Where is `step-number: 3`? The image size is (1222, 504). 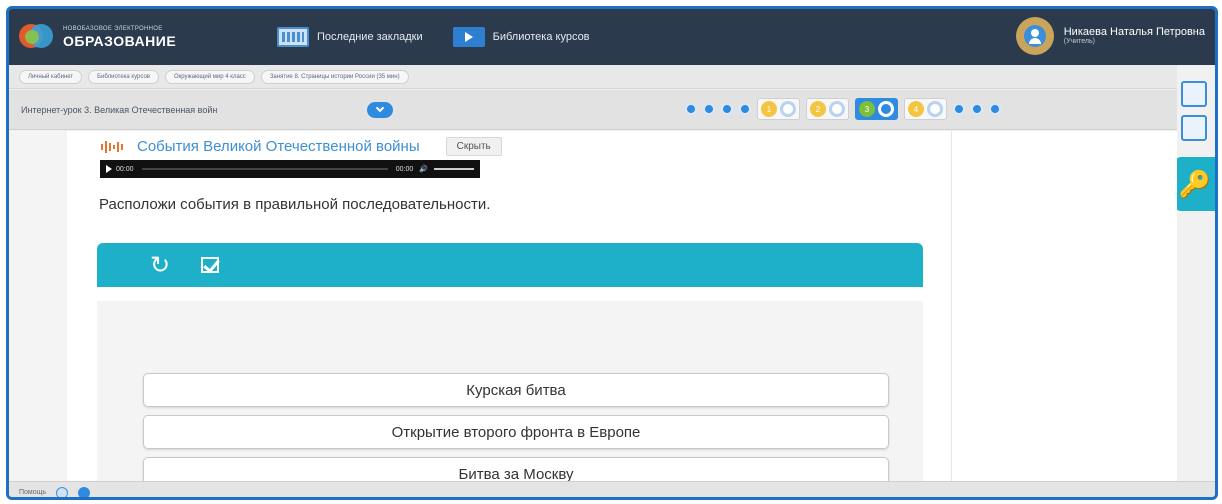 step-number: 3 is located at coordinates (867, 109).